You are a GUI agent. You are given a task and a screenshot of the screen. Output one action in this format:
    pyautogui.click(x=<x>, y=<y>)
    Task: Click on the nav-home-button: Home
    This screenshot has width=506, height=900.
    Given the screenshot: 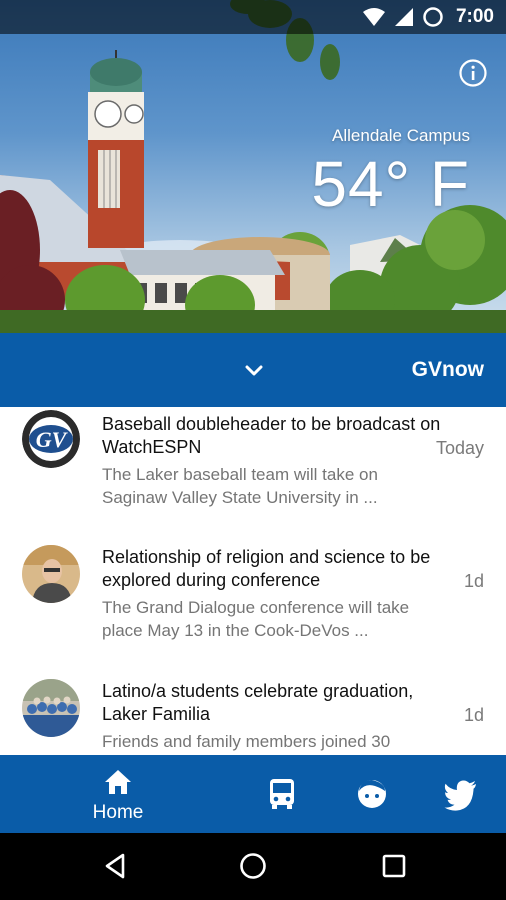 What is the action you would take?
    pyautogui.click(x=118, y=796)
    